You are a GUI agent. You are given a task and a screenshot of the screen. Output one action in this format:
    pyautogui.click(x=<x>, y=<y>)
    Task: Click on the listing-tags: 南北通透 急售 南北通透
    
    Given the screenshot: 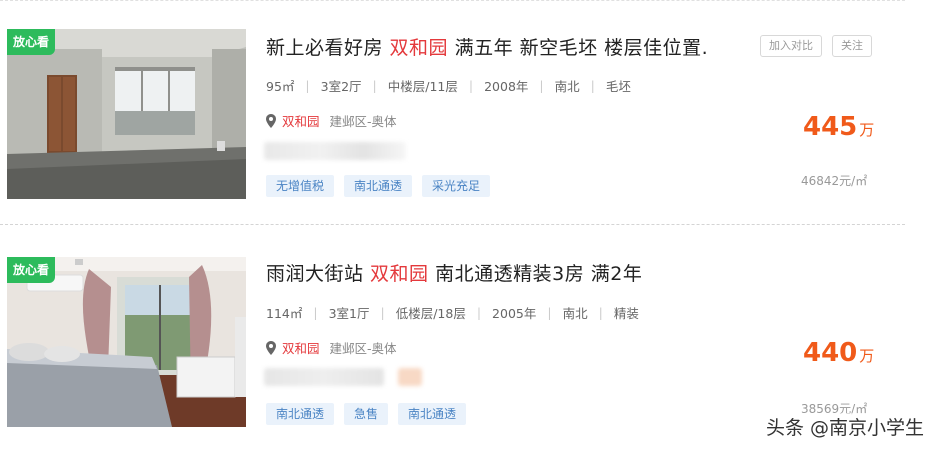 What is the action you would take?
    pyautogui.click(x=366, y=414)
    